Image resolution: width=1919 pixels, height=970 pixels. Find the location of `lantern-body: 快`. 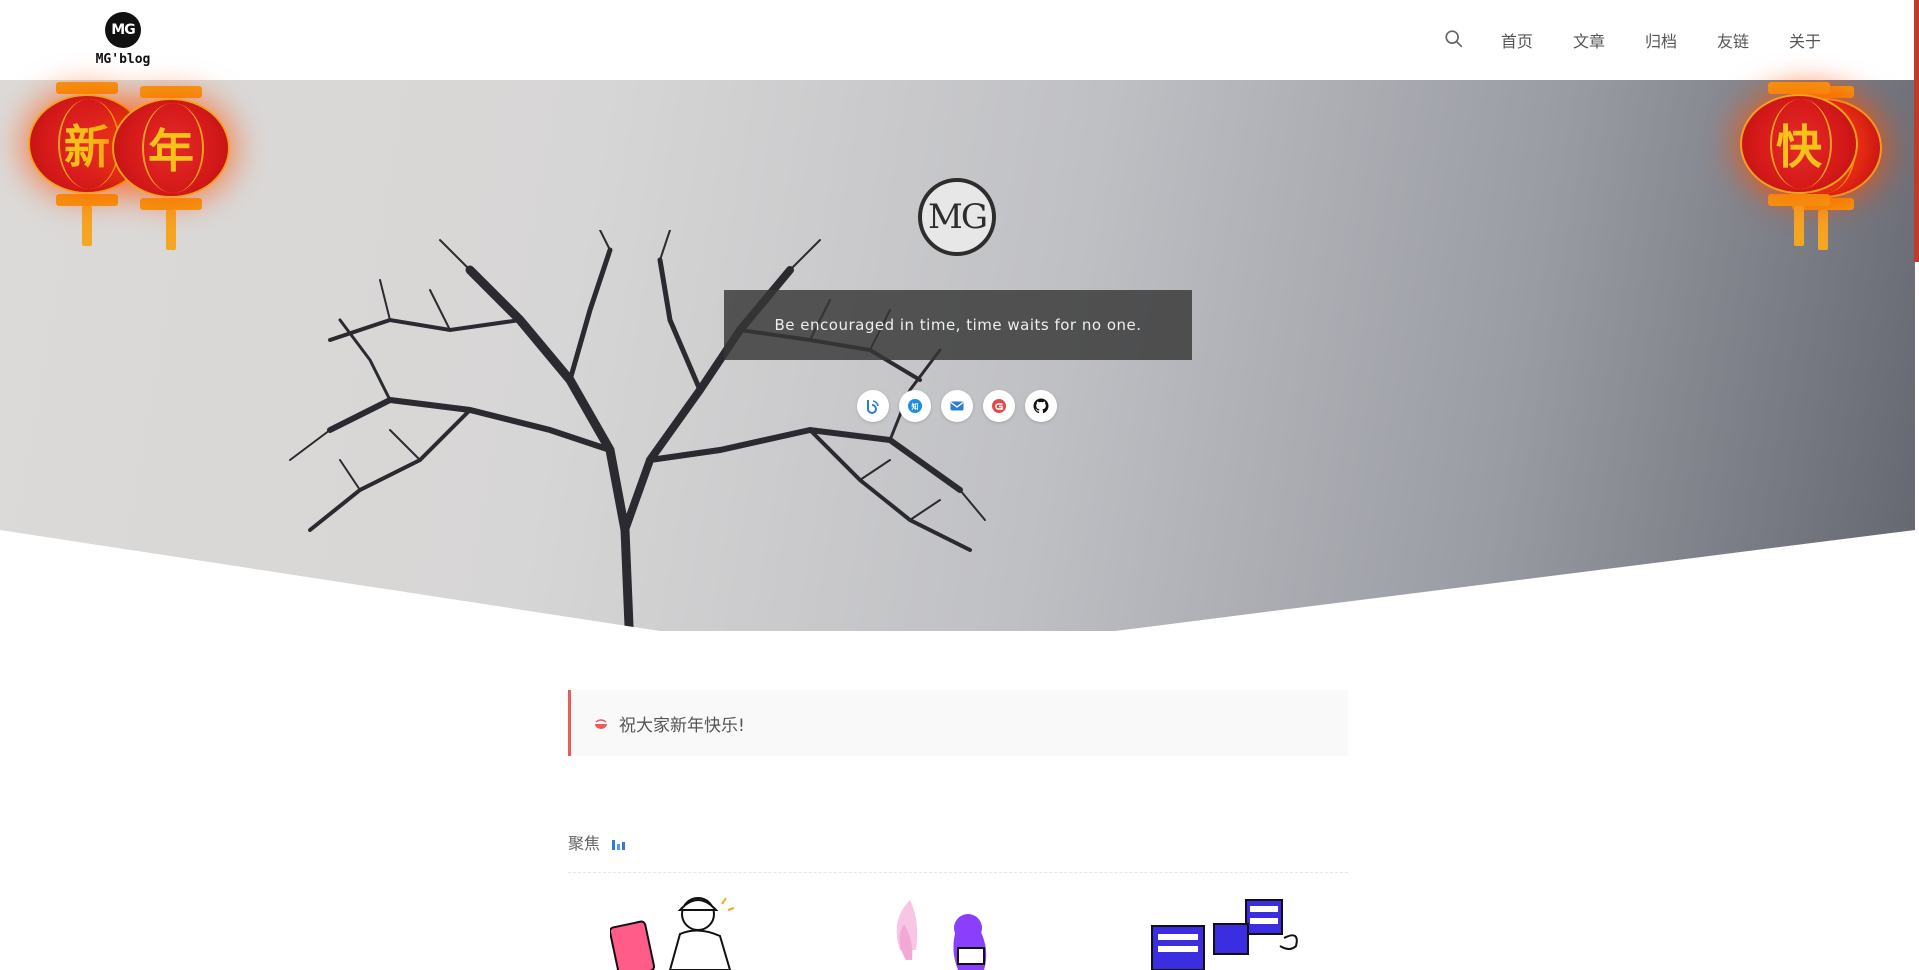

lantern-body: 快 is located at coordinates (1799, 144).